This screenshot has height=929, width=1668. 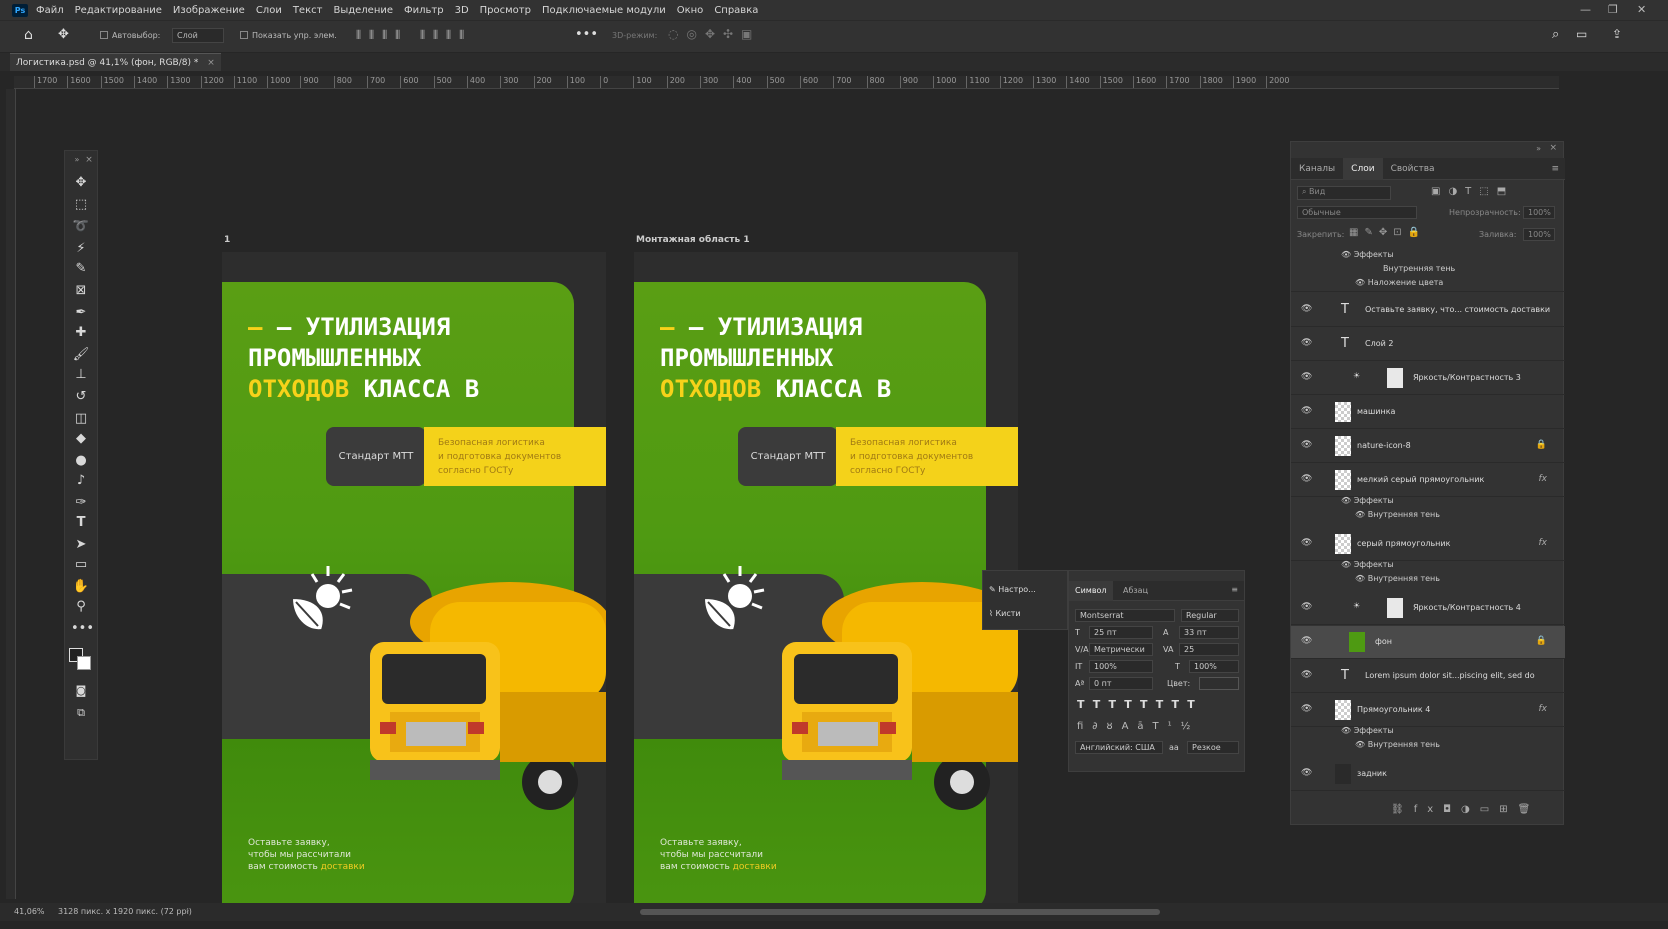 What do you see at coordinates (1121, 649) in the screenshot?
I see `kerning-field: Метрически` at bounding box center [1121, 649].